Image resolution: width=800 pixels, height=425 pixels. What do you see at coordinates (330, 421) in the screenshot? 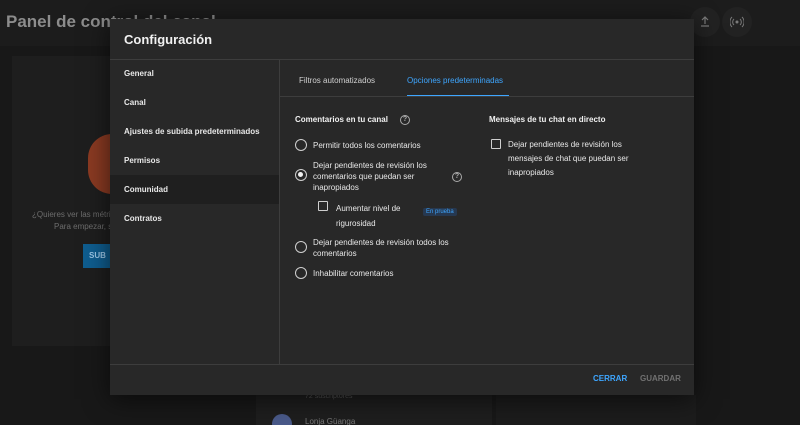
I see `user-name: Lonja Güanga` at bounding box center [330, 421].